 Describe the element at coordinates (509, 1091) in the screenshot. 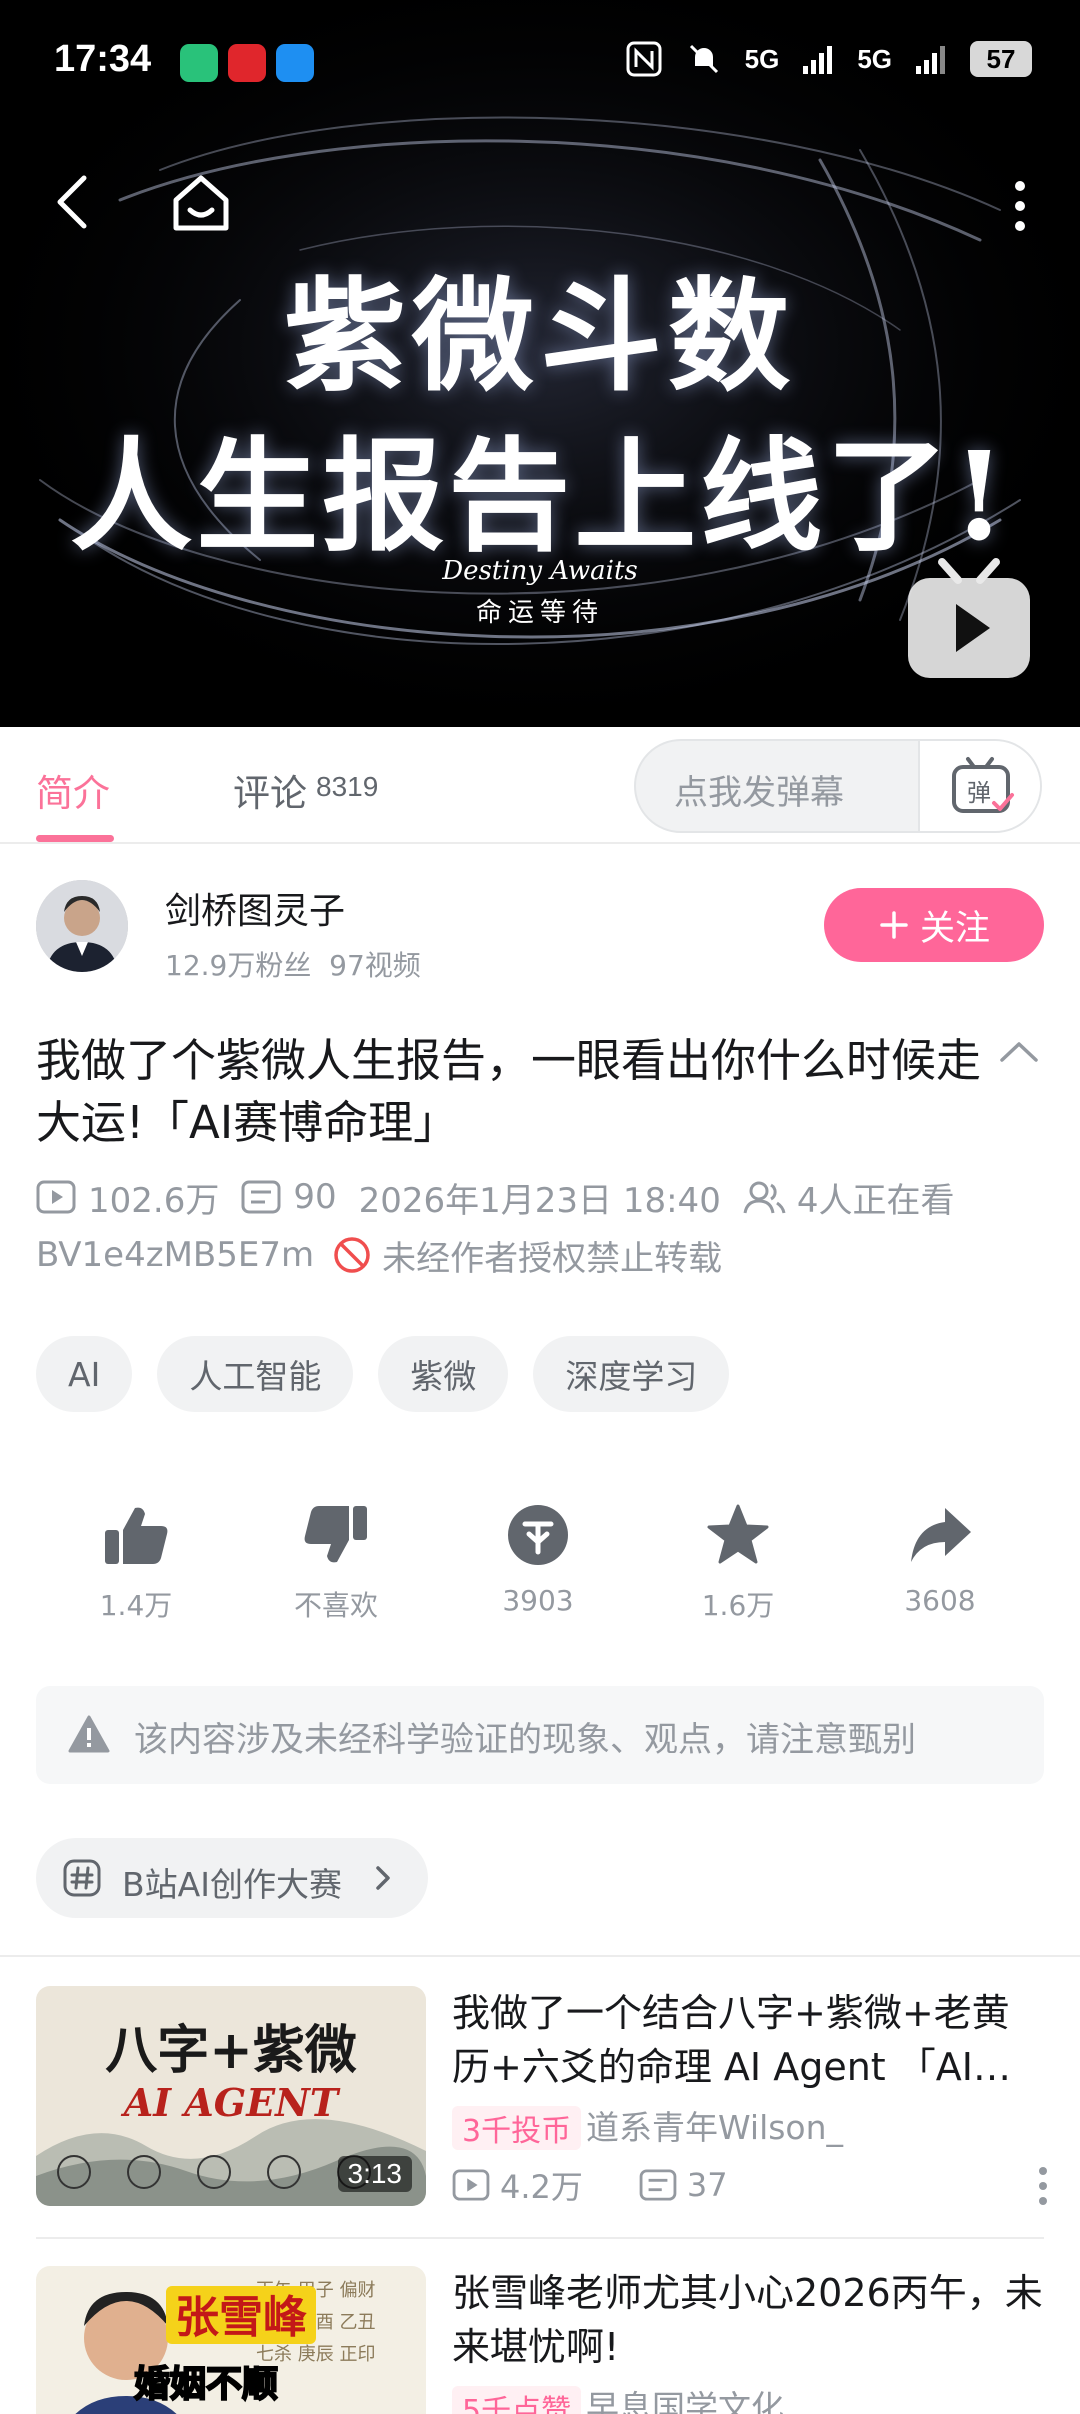

I see `video-title: 我做了个紫微人生报告，一眼看出你什么时候走大运!「AI赛博命理」` at that location.